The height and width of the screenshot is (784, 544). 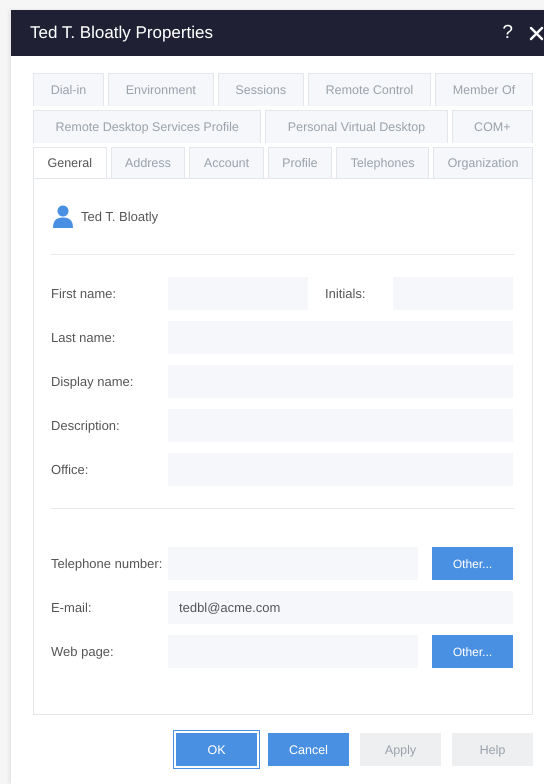 What do you see at coordinates (84, 293) in the screenshot?
I see `field-label: First name:` at bounding box center [84, 293].